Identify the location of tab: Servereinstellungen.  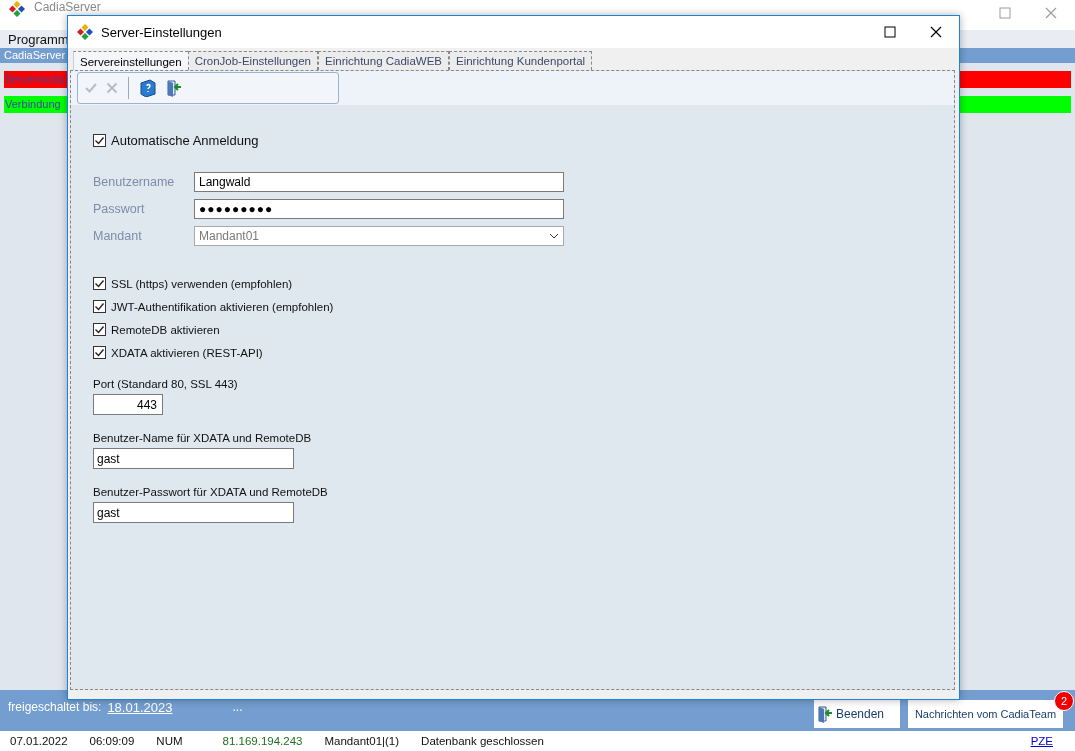
(130, 61).